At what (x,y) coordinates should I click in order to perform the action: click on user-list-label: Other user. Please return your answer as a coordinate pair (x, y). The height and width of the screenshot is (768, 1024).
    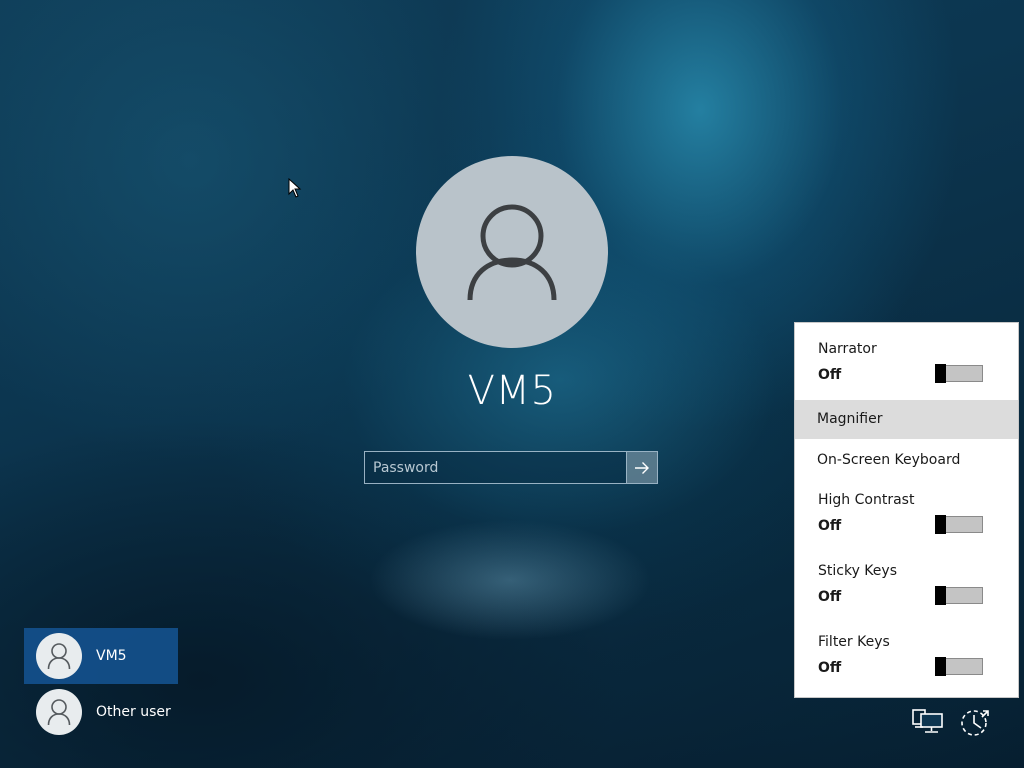
    Looking at the image, I should click on (133, 712).